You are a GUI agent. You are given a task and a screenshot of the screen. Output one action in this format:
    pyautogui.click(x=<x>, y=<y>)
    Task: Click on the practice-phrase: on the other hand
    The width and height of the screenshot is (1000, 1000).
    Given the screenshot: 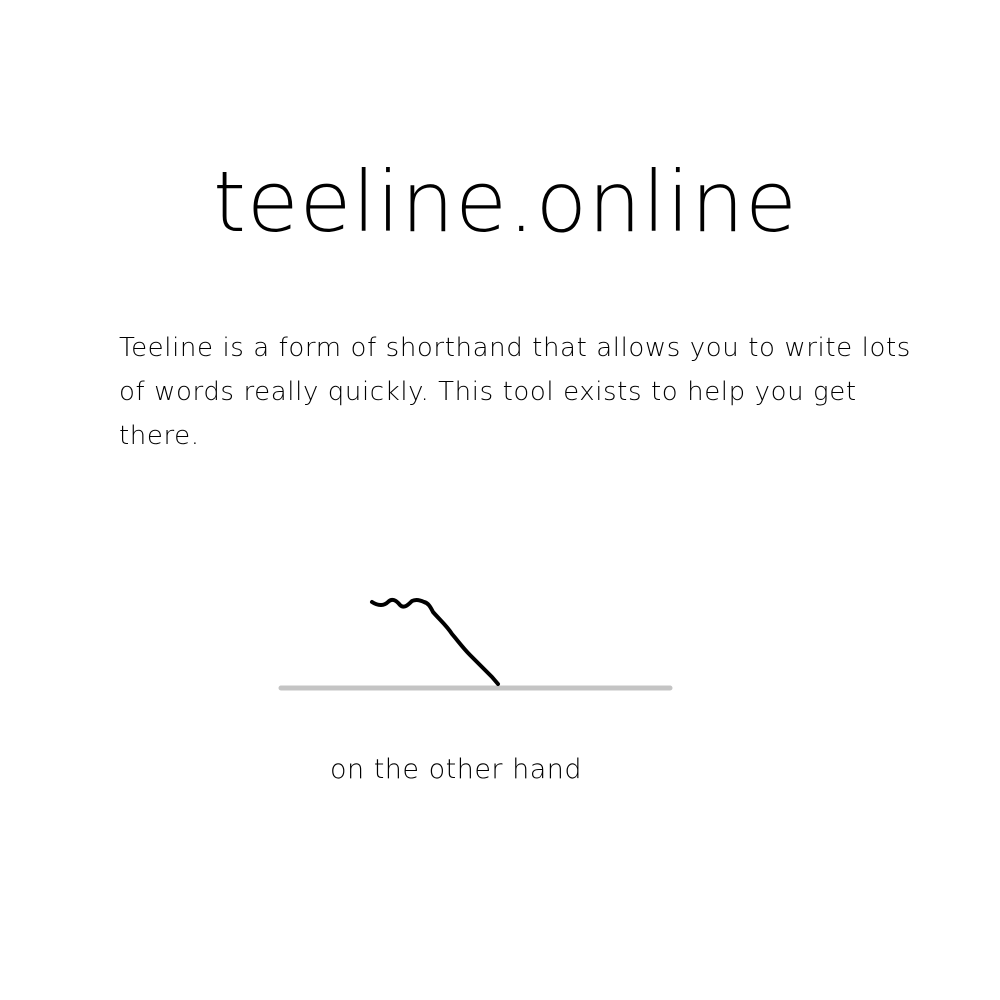 What is the action you would take?
    pyautogui.click(x=456, y=769)
    